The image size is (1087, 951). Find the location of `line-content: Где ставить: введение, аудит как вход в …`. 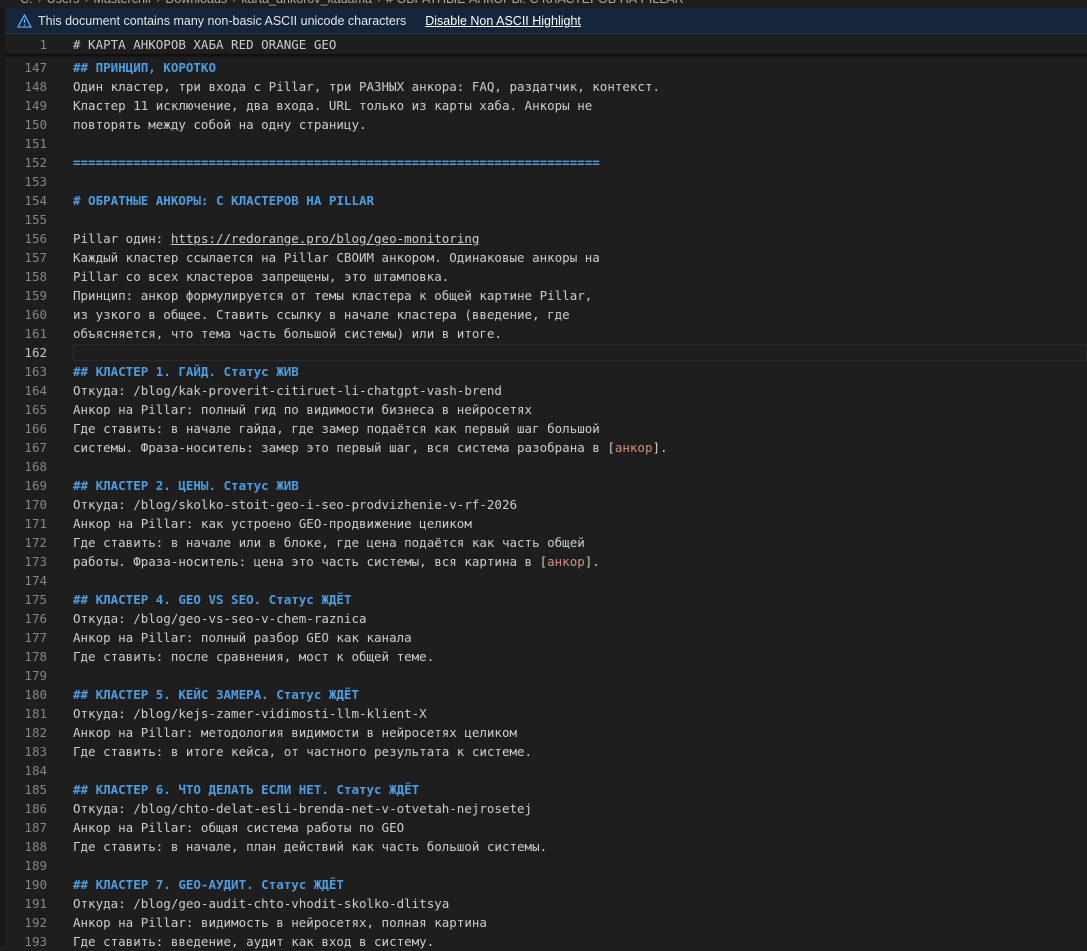

line-content: Где ставить: введение, аудит как вход в … is located at coordinates (253, 941).